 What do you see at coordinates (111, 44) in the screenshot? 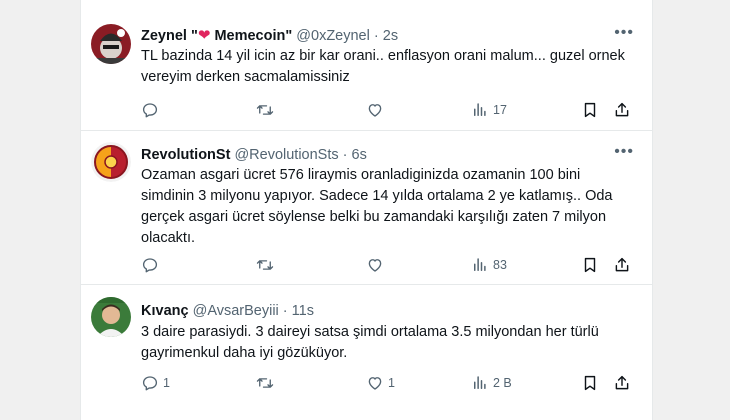
I see `avatar-zeynel` at bounding box center [111, 44].